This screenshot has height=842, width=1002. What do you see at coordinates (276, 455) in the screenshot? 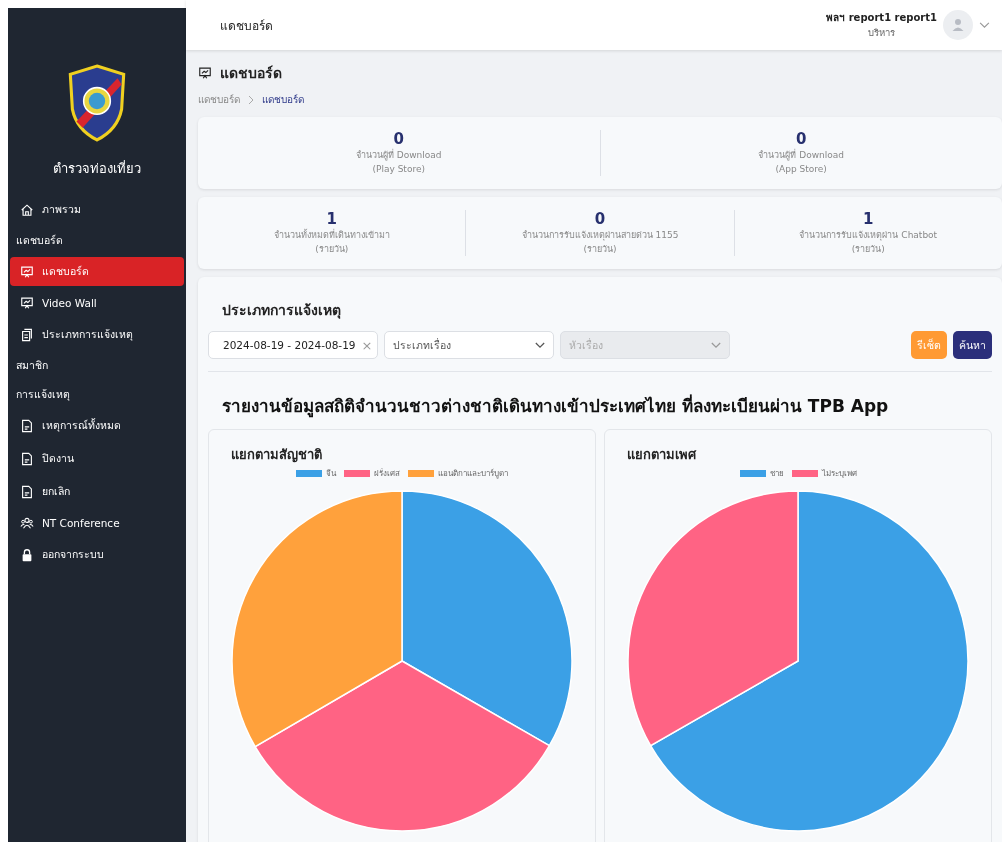
I see `chart-title: แยกตามสัญชาติ` at bounding box center [276, 455].